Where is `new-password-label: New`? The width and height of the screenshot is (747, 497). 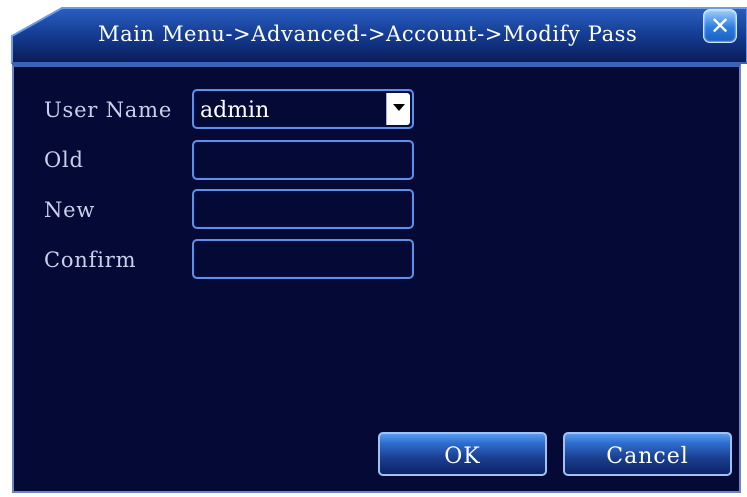 new-password-label: New is located at coordinates (70, 210).